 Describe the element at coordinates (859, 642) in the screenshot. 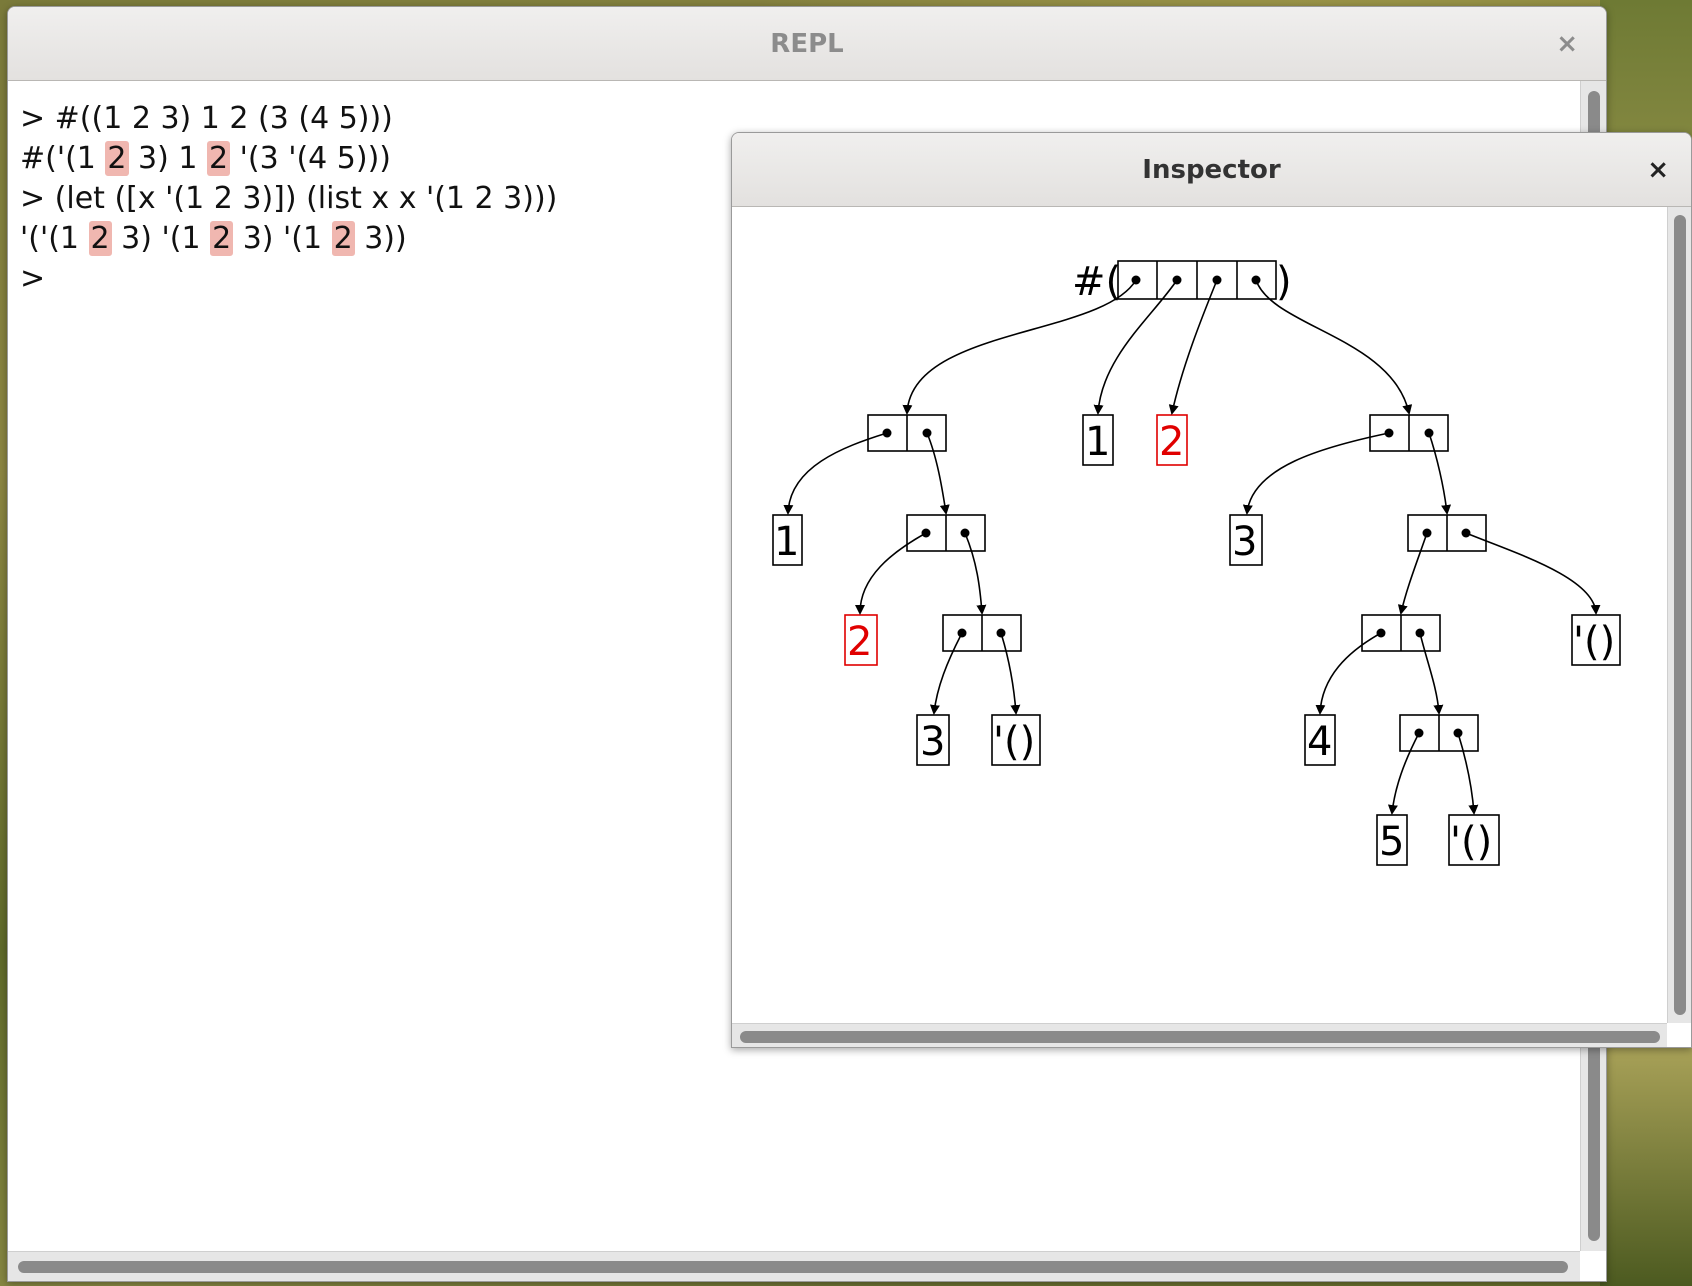

I see `atom-2-highlighted: 2` at that location.